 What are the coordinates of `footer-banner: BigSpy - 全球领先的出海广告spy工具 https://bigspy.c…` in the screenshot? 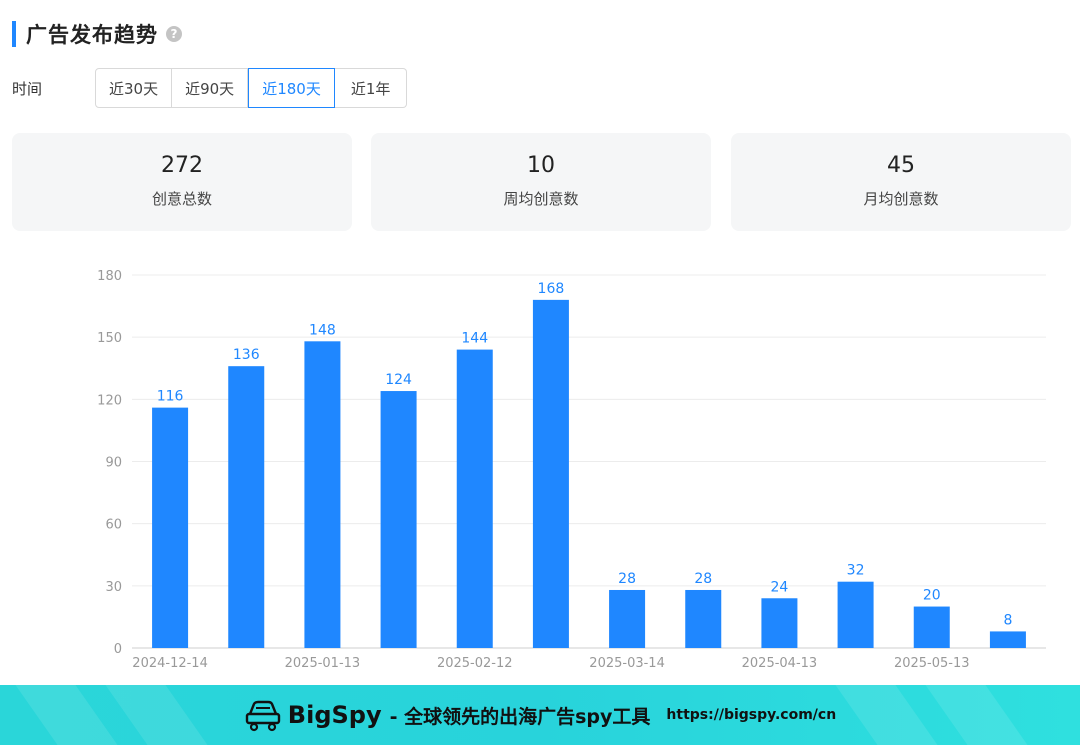 It's located at (540, 715).